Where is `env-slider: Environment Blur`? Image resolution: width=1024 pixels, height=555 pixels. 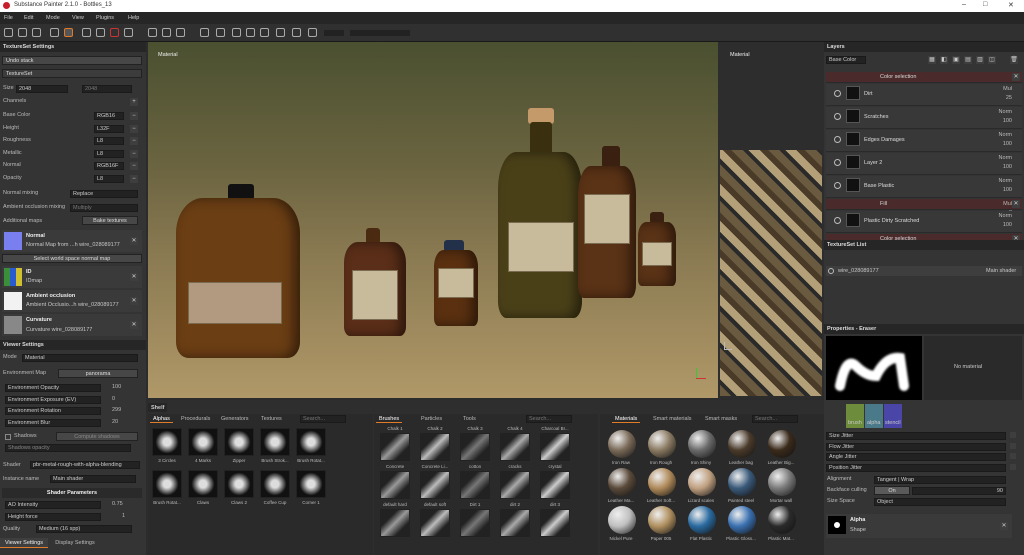
env-slider: Environment Blur is located at coordinates (53, 422).